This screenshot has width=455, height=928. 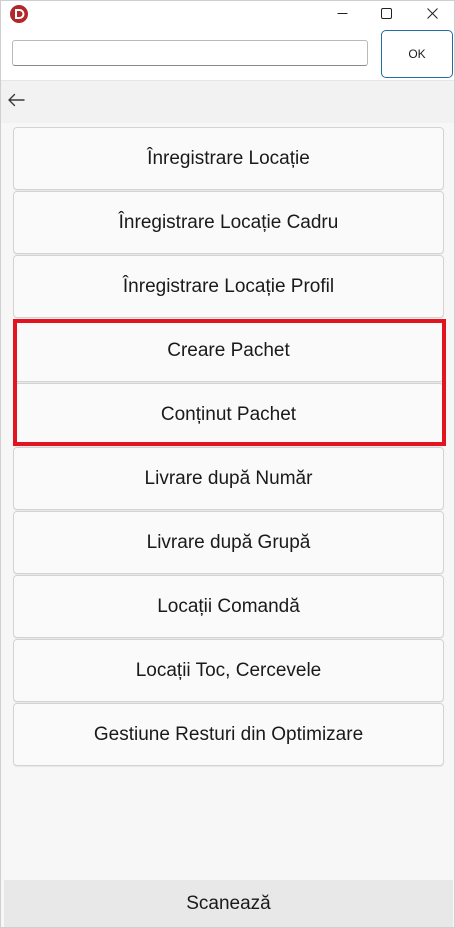 I want to click on maximize-button, so click(x=386, y=14).